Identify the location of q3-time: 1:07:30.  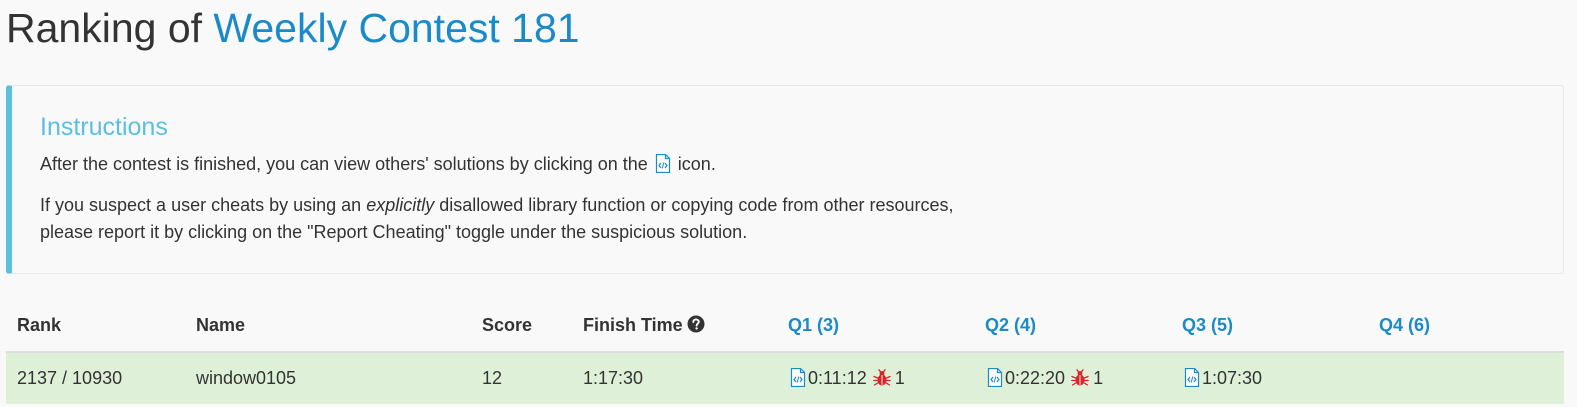
(1232, 378).